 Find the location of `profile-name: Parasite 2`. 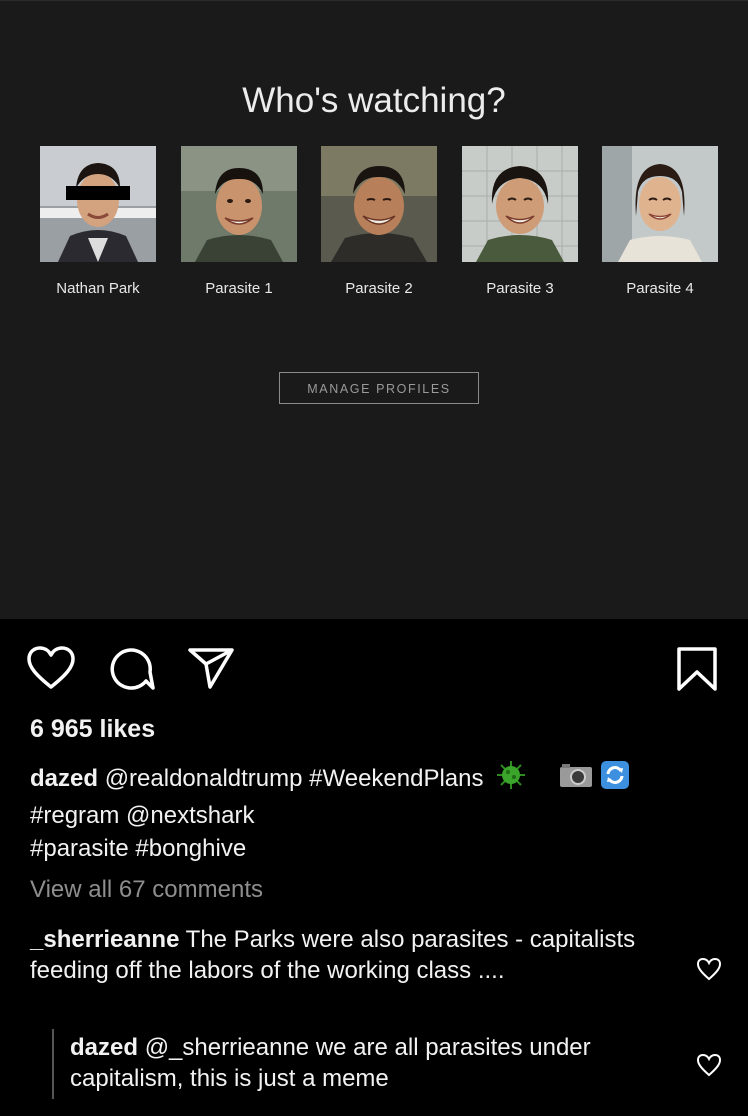

profile-name: Parasite 2 is located at coordinates (379, 288).